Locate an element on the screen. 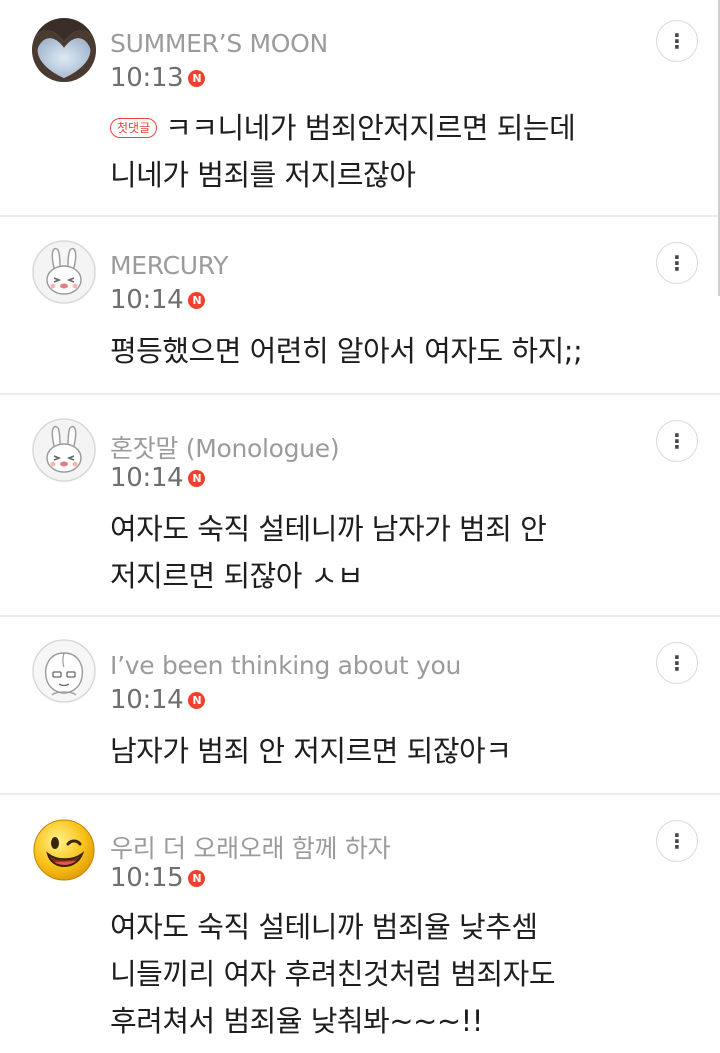 The image size is (720, 1053). comment-line: 여자도 숙직 설테니까 남자가 범죄 안 is located at coordinates (328, 529).